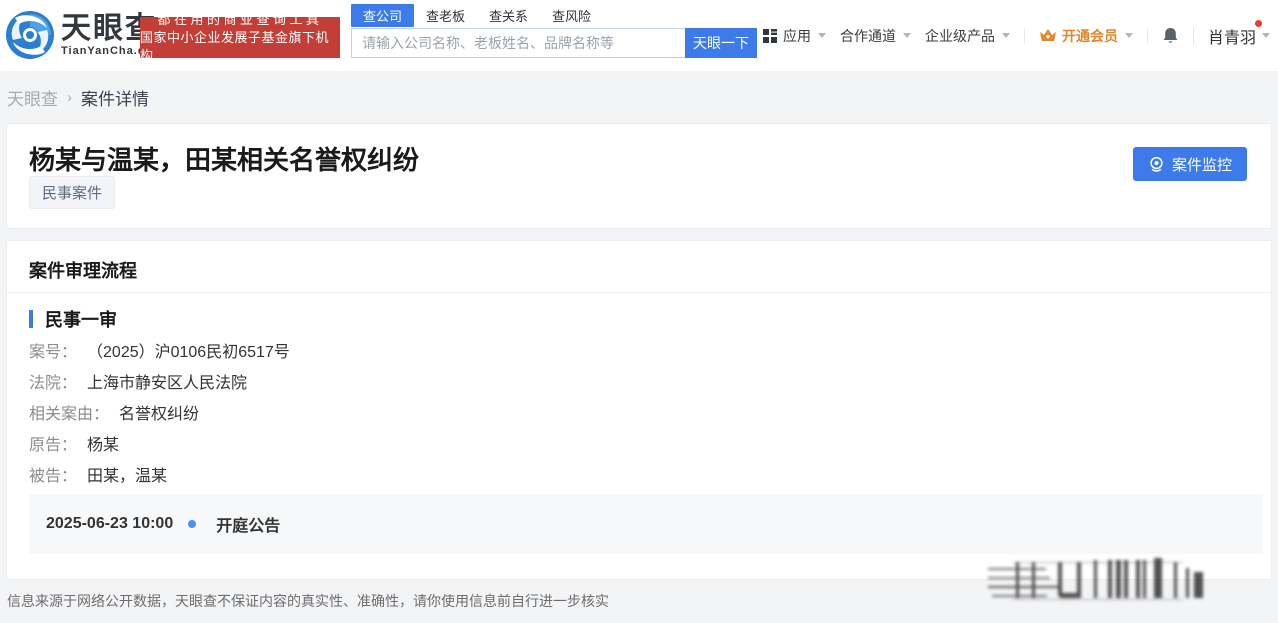  I want to click on bell-icon, so click(1170, 35).